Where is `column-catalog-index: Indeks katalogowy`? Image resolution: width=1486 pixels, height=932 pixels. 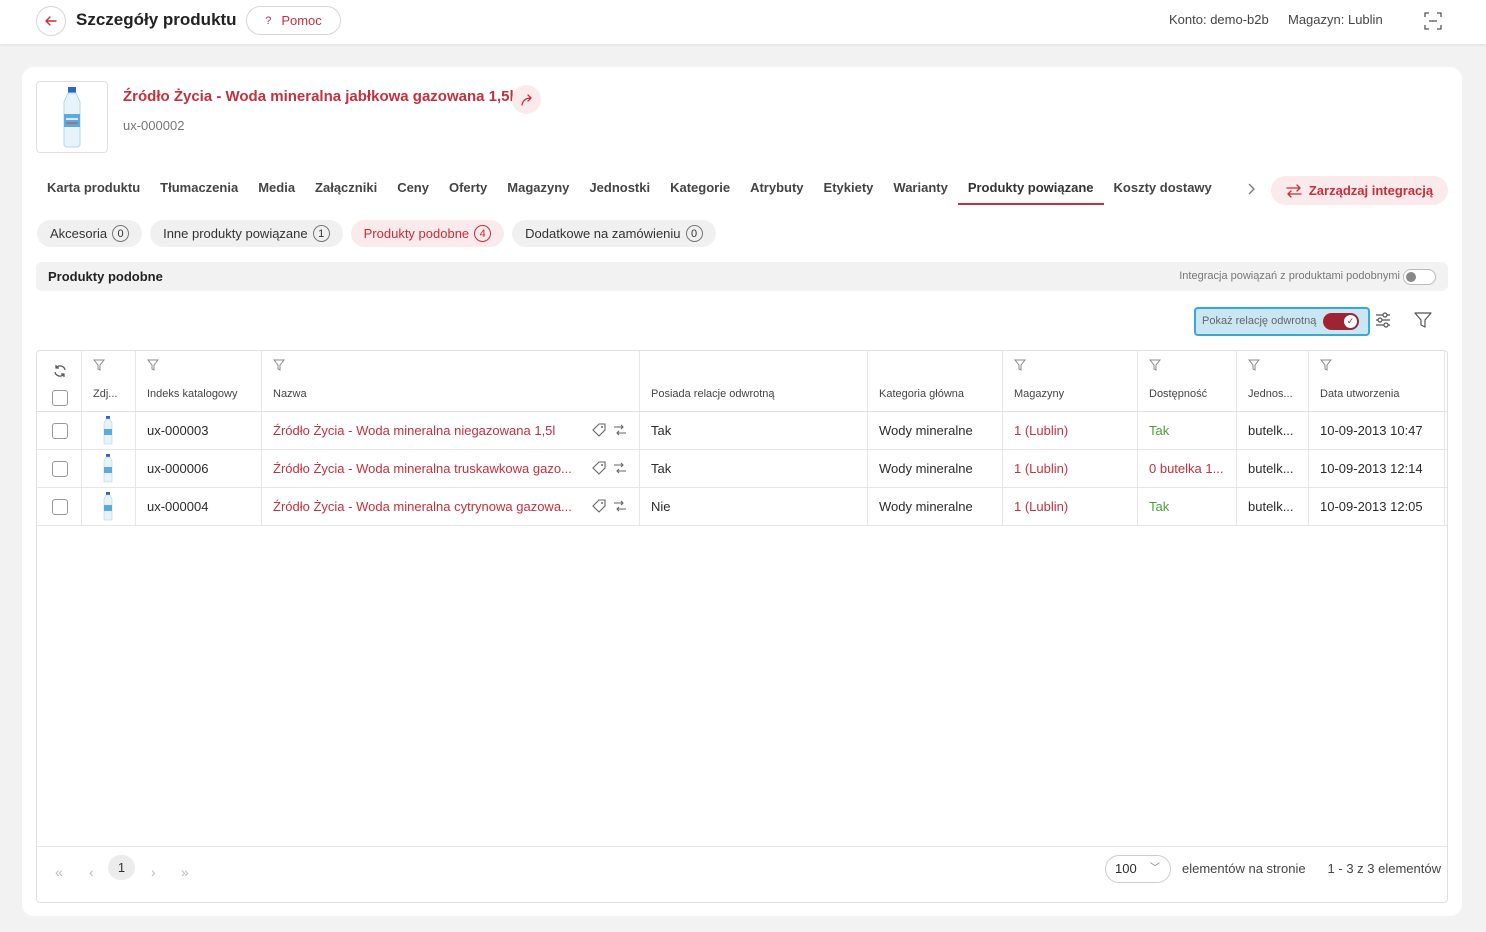
column-catalog-index: Indeks katalogowy is located at coordinates (199, 381).